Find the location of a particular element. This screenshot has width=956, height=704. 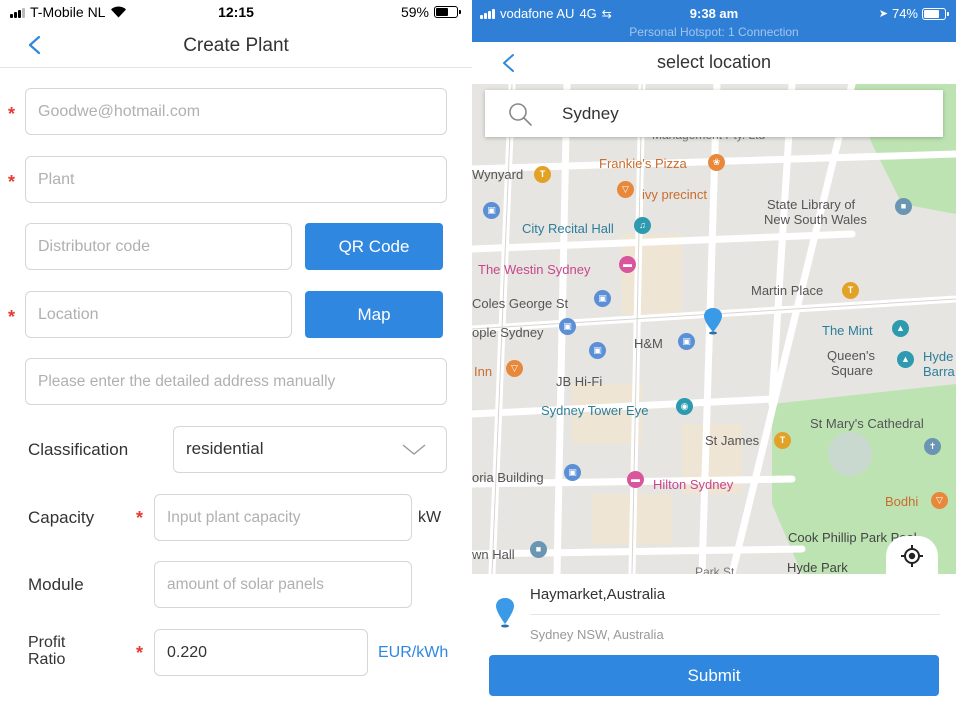

location-arrow-icon: ➤ is located at coordinates (883, 14).